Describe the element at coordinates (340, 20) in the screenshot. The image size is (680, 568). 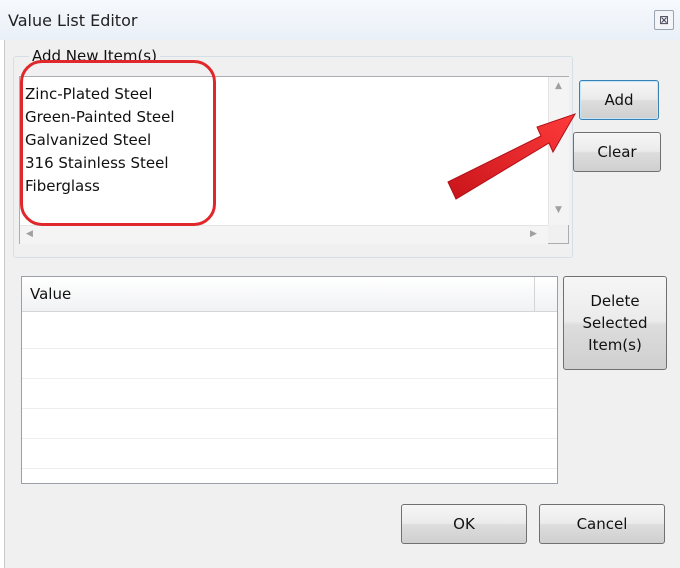
I see `title-bar: Value List Editor ⊠` at that location.